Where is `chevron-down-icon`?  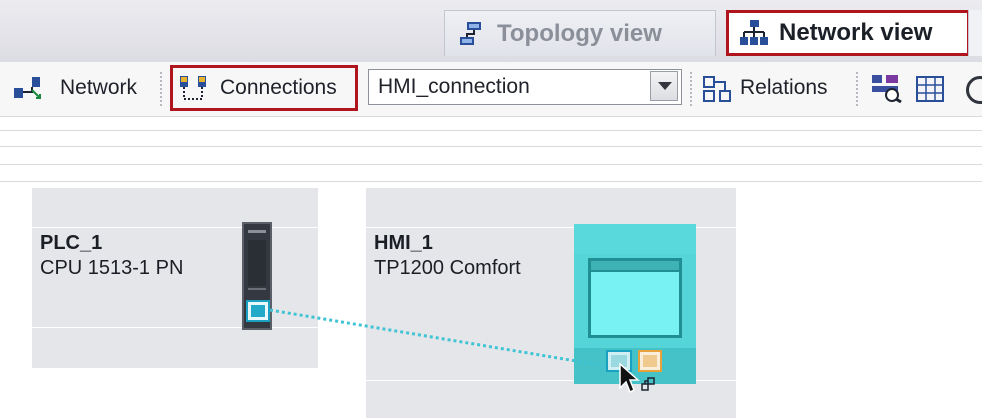 chevron-down-icon is located at coordinates (664, 86).